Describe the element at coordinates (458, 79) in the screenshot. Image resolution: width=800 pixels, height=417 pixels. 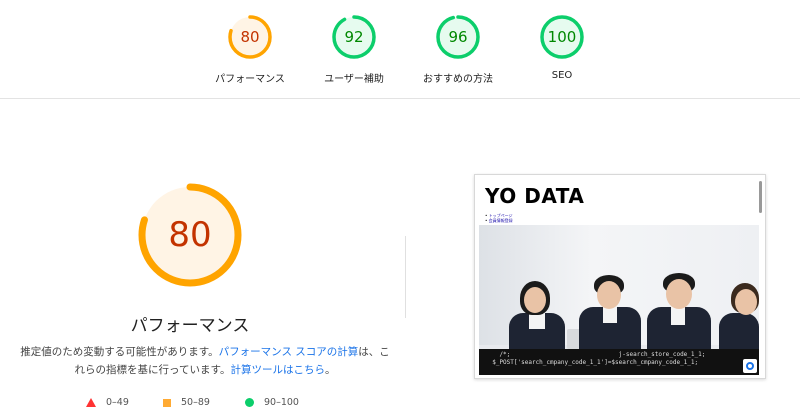
I see `gauge-label: おすすめの方法` at that location.